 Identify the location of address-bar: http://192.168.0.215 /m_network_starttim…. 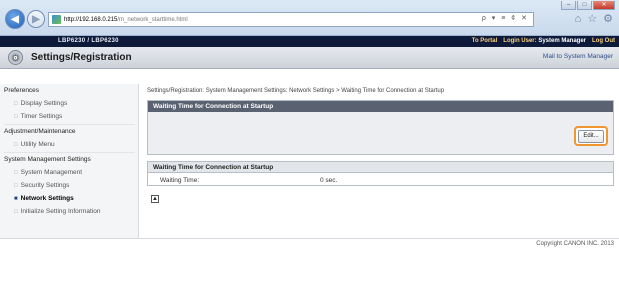
(291, 19).